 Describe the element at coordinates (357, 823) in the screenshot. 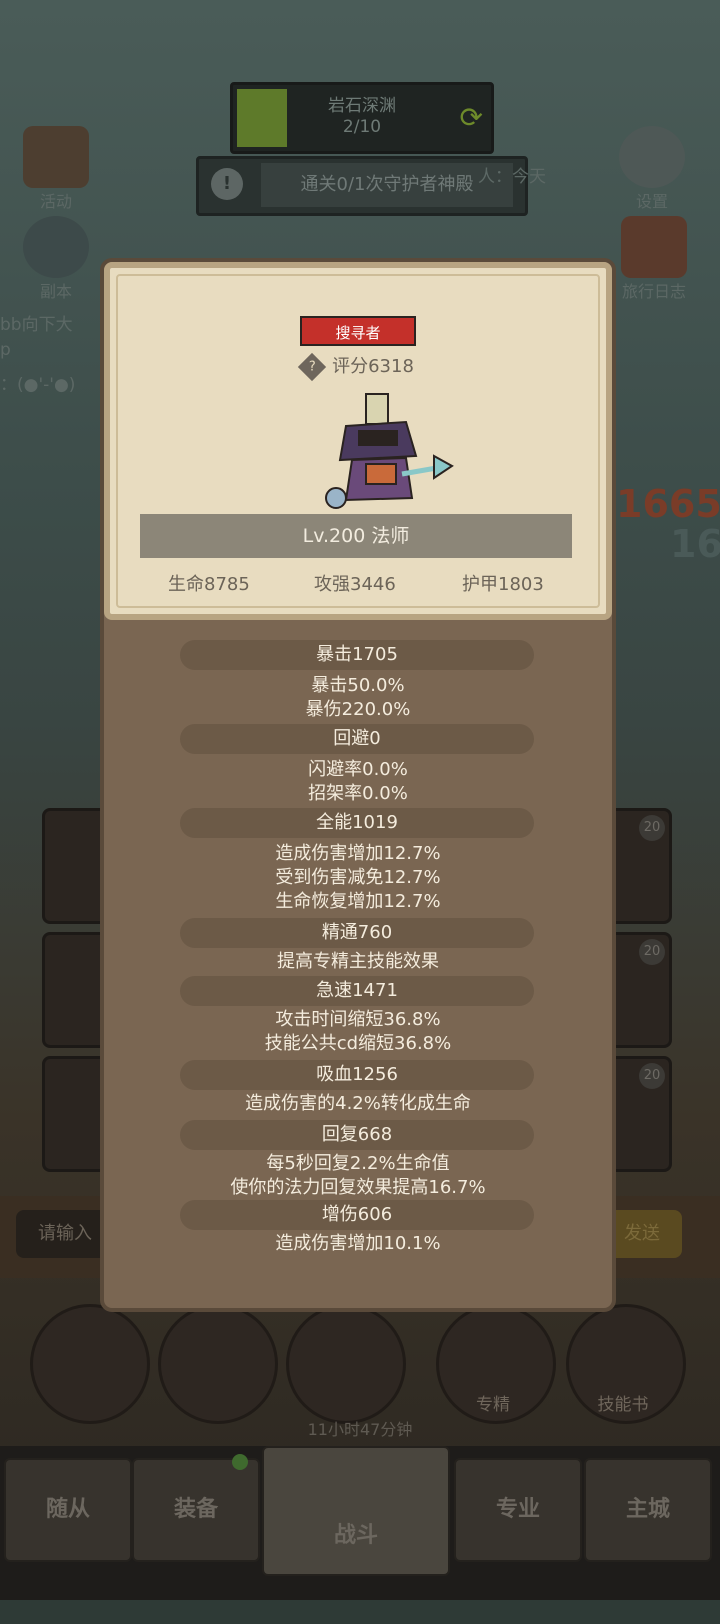

I see `stat-header-versatility: 全能1019` at that location.